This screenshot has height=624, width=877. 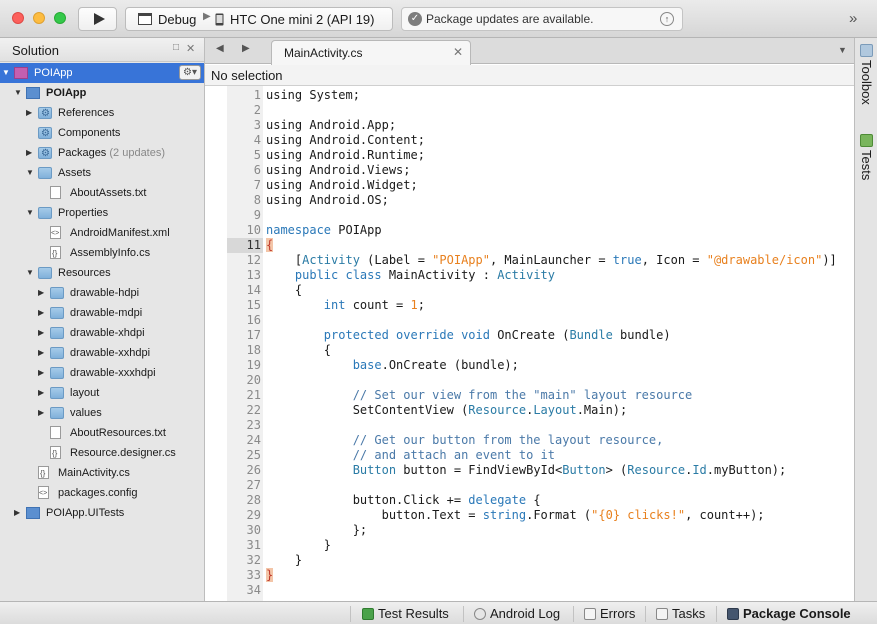 What do you see at coordinates (529, 245) in the screenshot?
I see `code-line: 11{` at bounding box center [529, 245].